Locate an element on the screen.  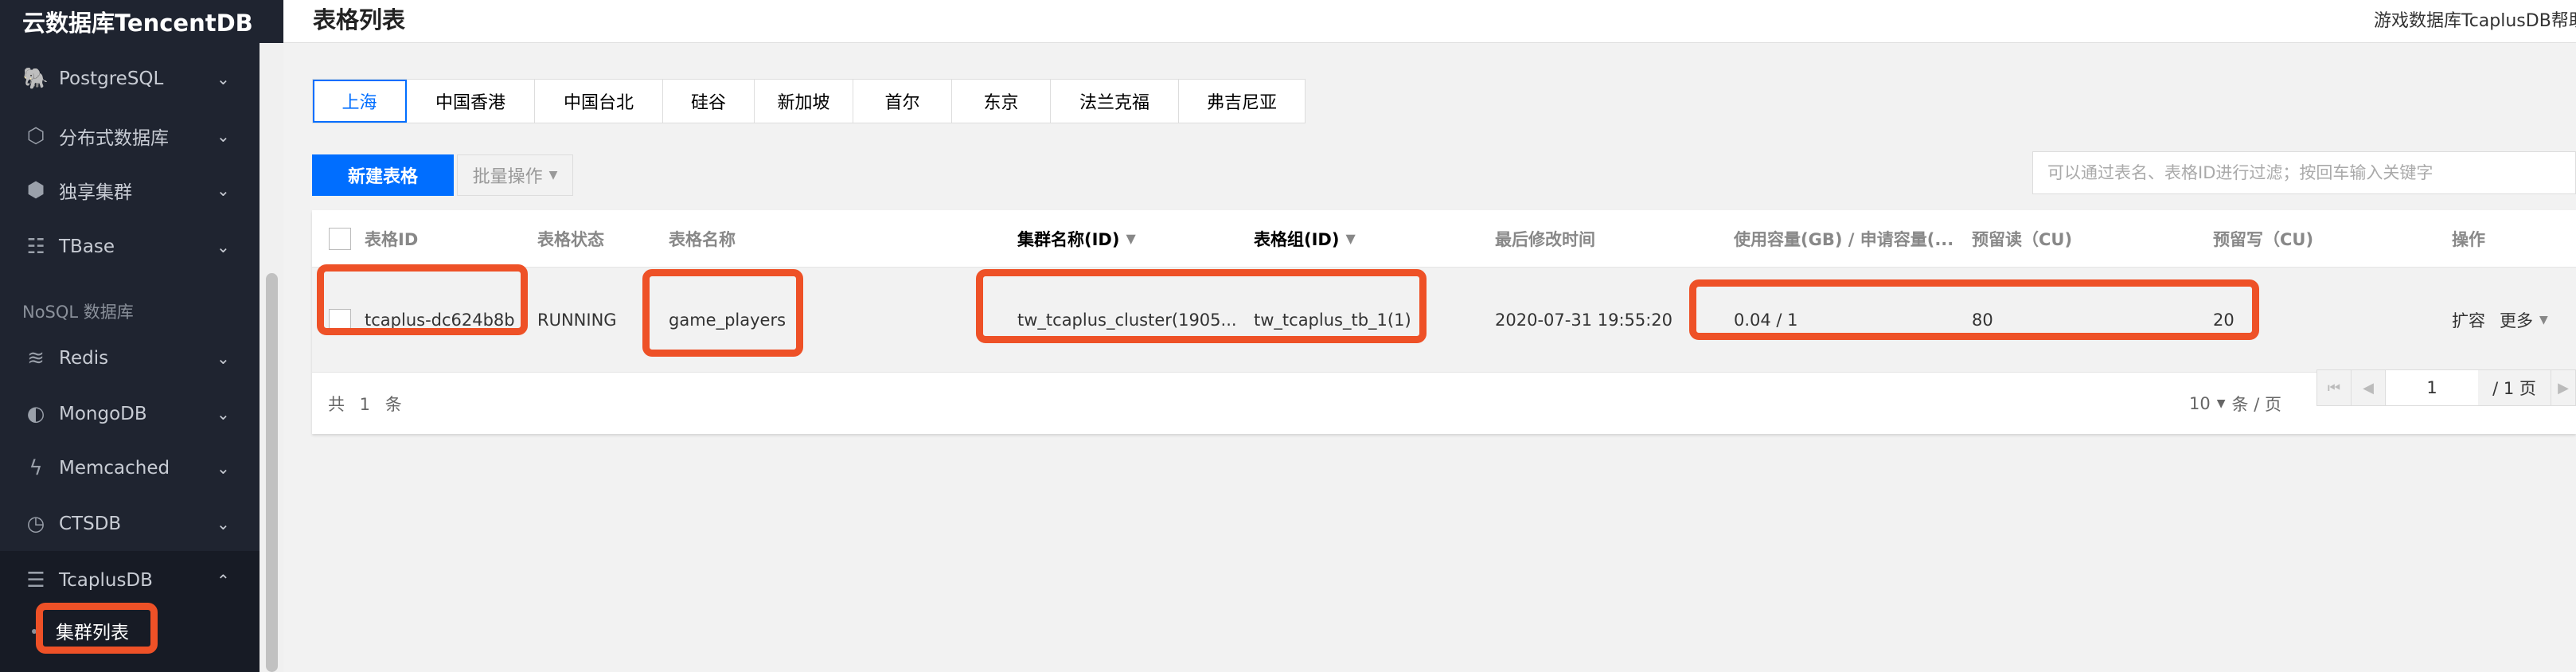
new-table-button: 新建表格 is located at coordinates (383, 175).